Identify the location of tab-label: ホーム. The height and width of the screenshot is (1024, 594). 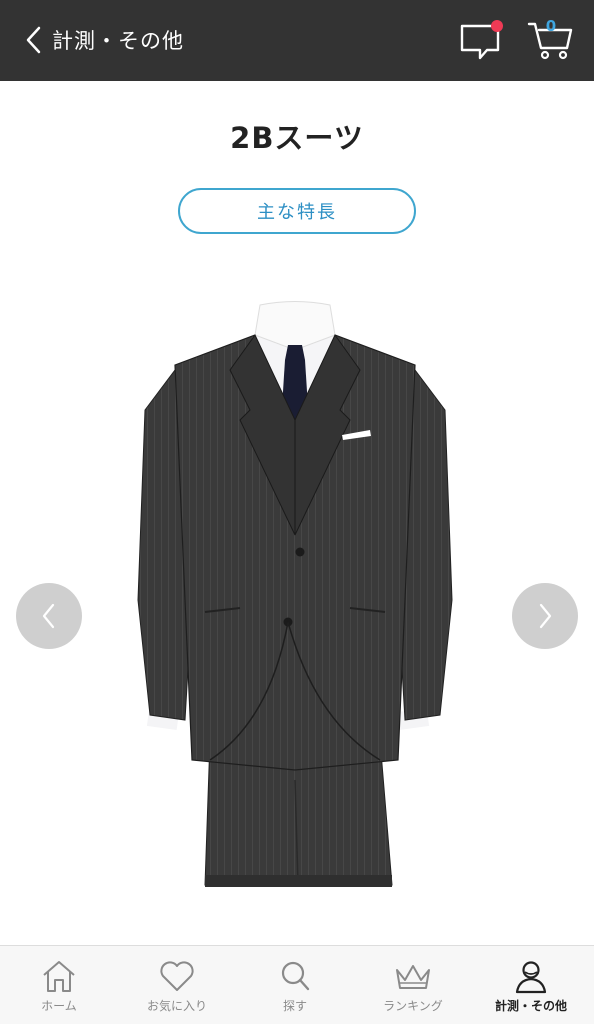
(59, 1006).